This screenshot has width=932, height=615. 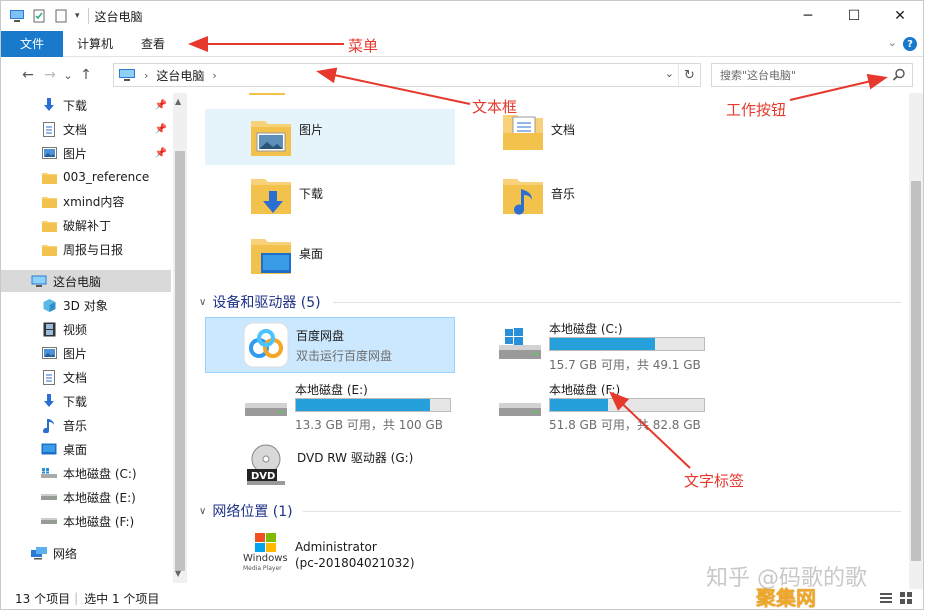 What do you see at coordinates (99, 521) in the screenshot?
I see `sidebar-item-label: 本地磁盘 (F:)` at bounding box center [99, 521].